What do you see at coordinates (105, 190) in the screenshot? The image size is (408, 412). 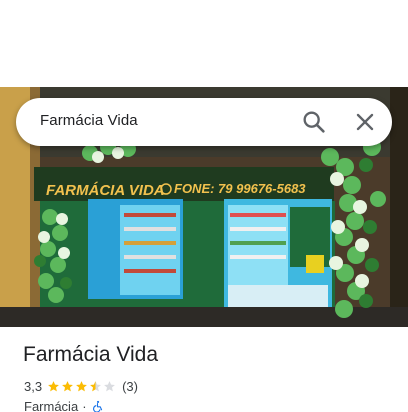 I see `sign-name: FARMÁCIA VIDA` at bounding box center [105, 190].